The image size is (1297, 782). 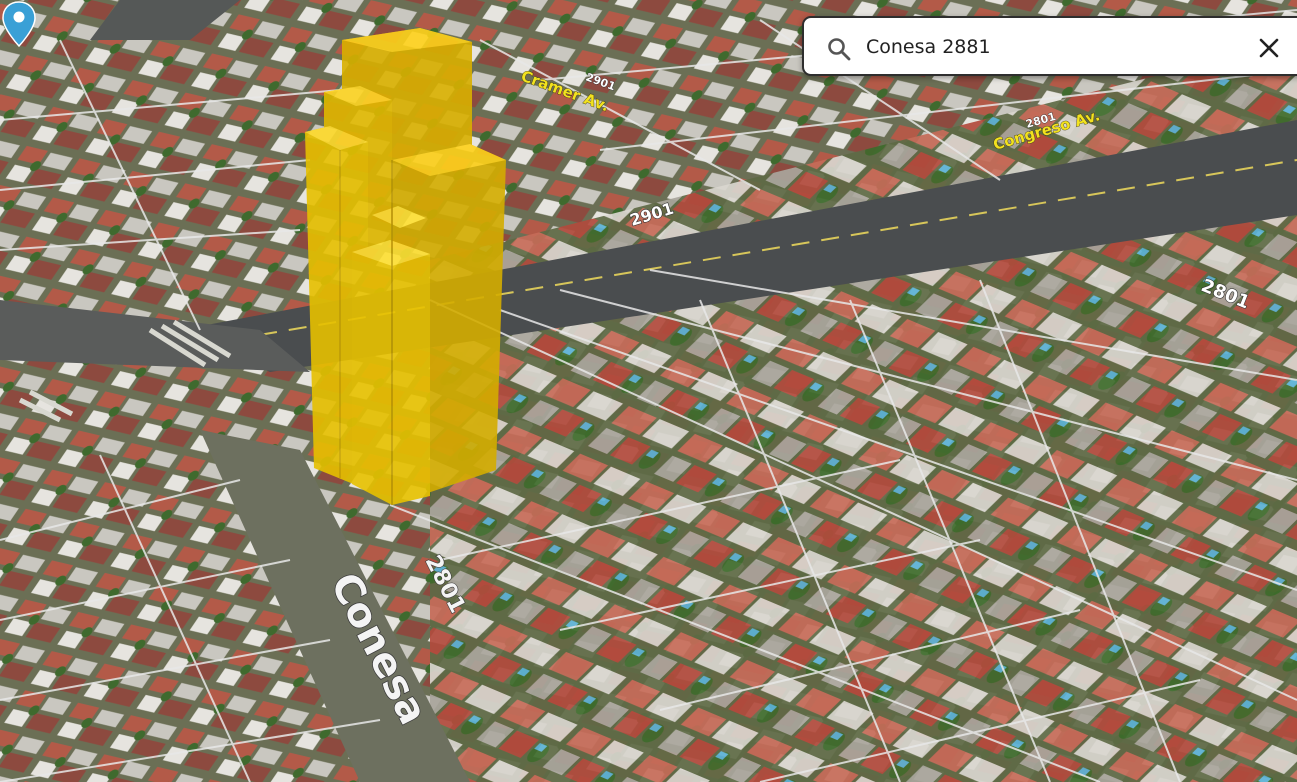 I want to click on search-bar, so click(x=1049, y=46).